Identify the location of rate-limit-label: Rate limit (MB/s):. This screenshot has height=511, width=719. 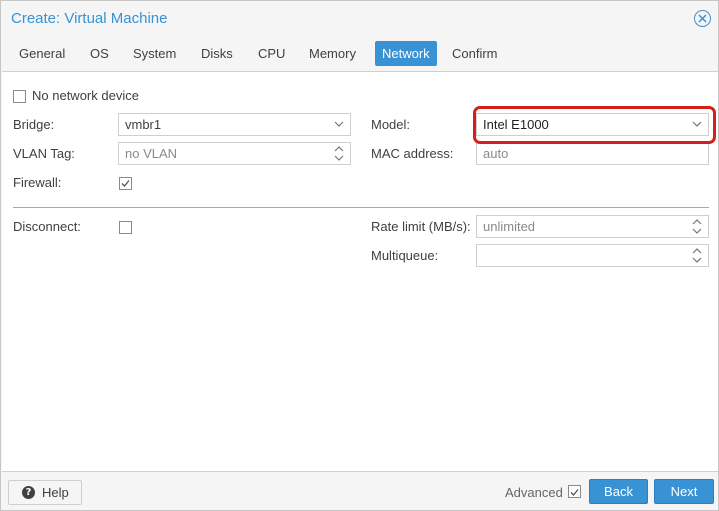
(421, 226).